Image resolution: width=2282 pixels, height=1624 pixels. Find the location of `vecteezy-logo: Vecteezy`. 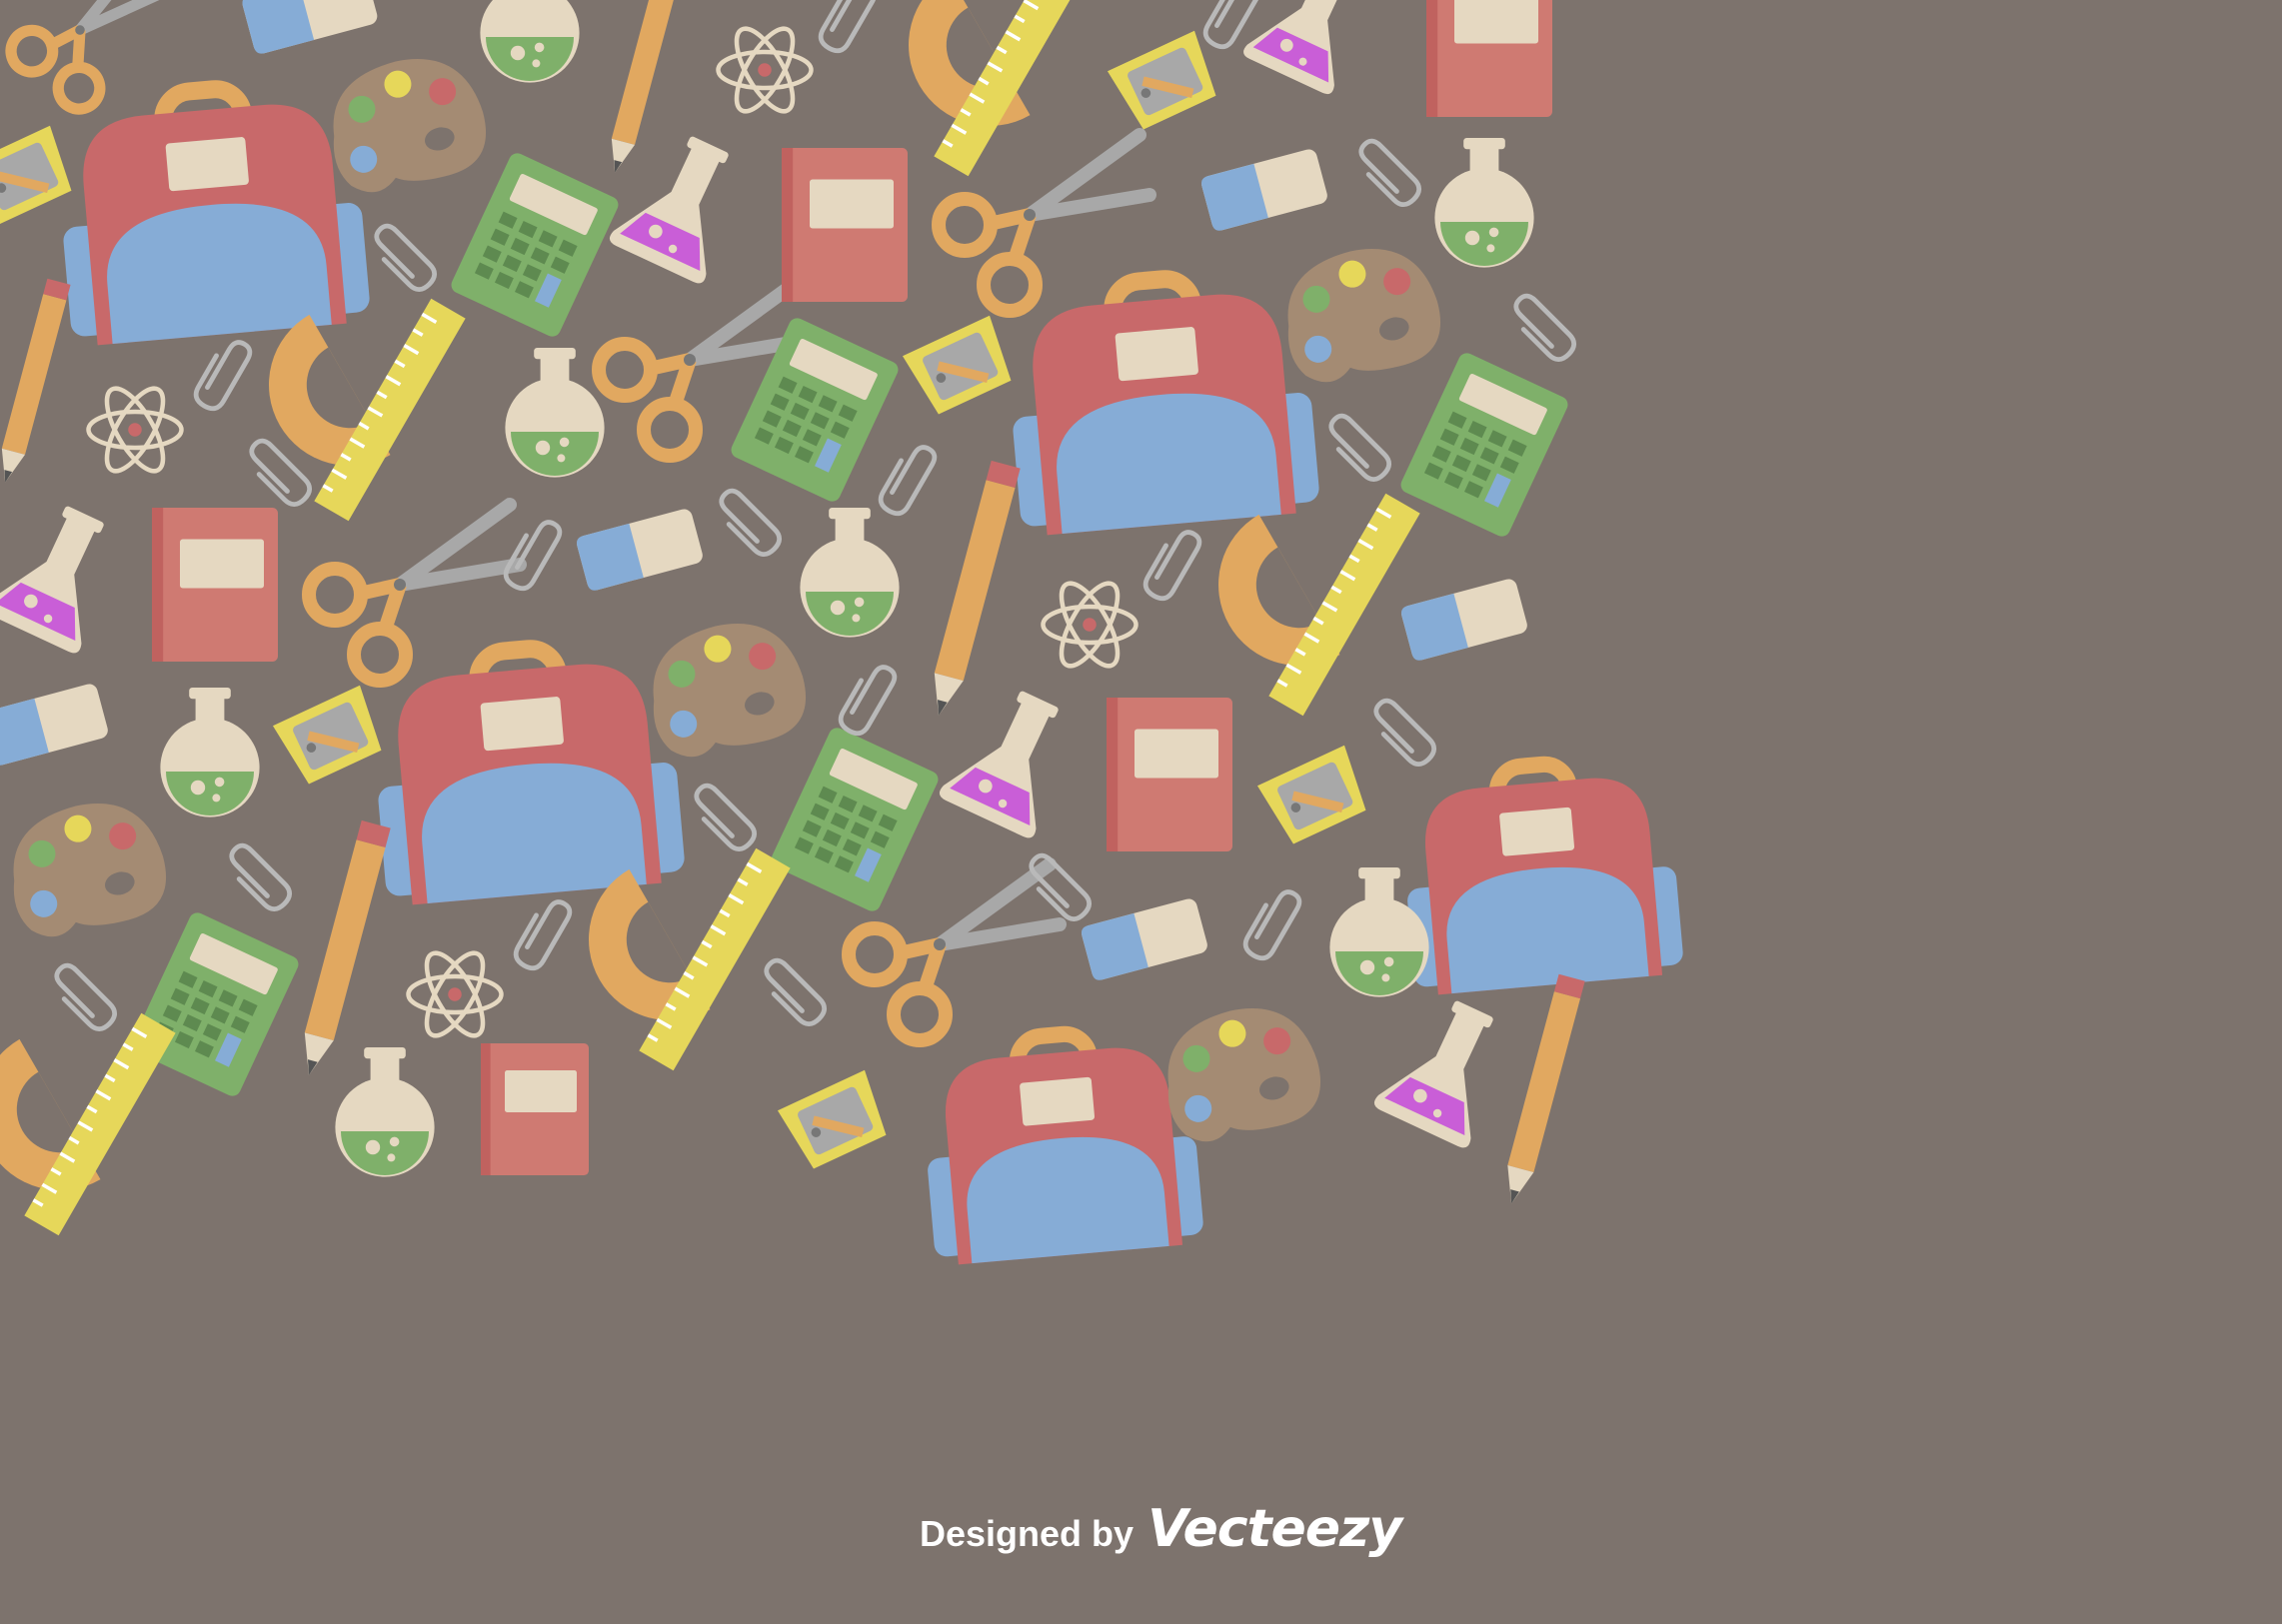

vecteezy-logo: Vecteezy is located at coordinates (1274, 1529).